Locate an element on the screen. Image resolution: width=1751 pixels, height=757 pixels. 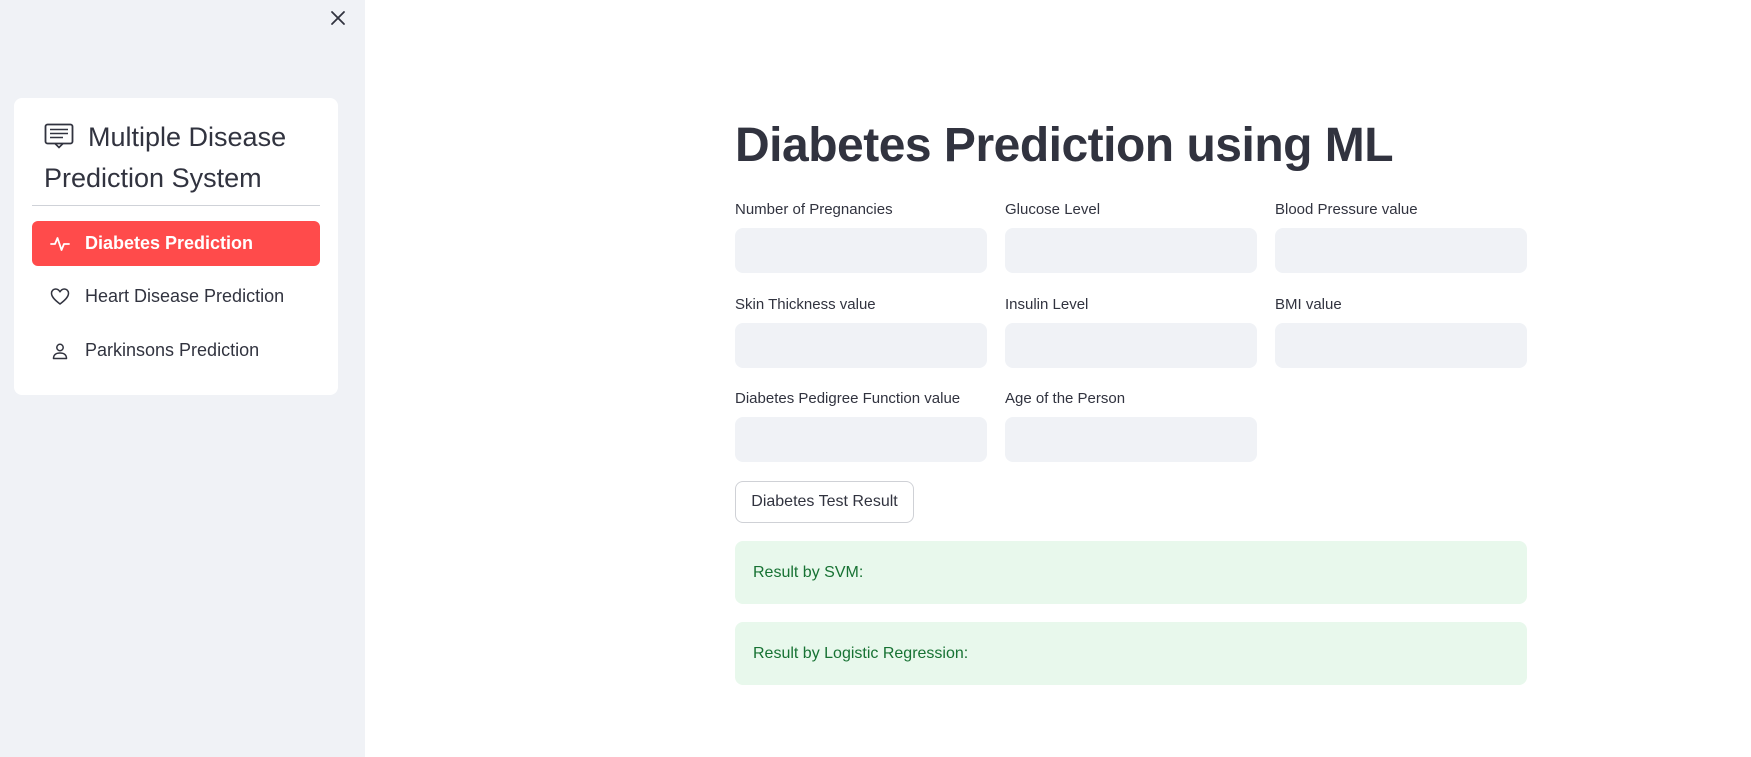
menu-divider is located at coordinates (176, 205).